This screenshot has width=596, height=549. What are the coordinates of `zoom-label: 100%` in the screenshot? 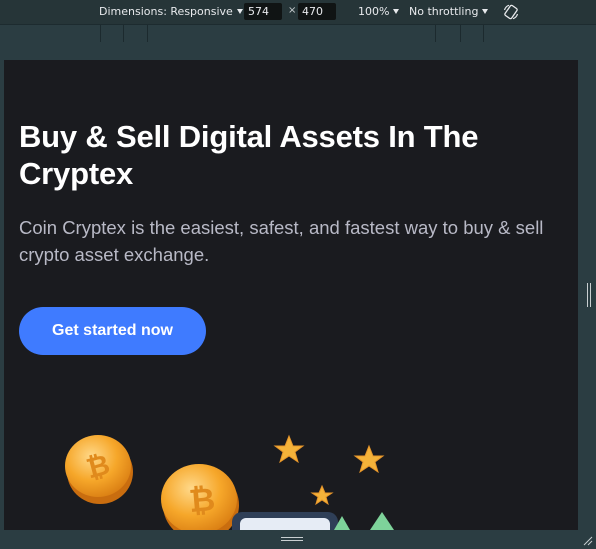 It's located at (374, 11).